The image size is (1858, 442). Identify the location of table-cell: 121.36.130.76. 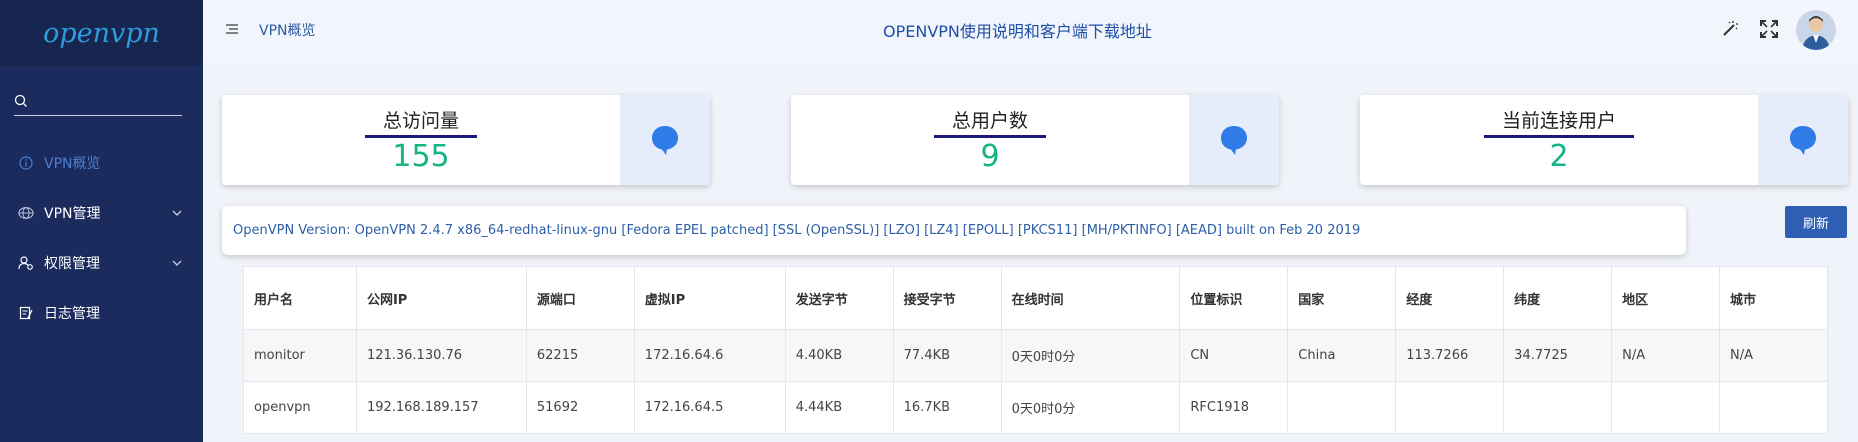
(441, 355).